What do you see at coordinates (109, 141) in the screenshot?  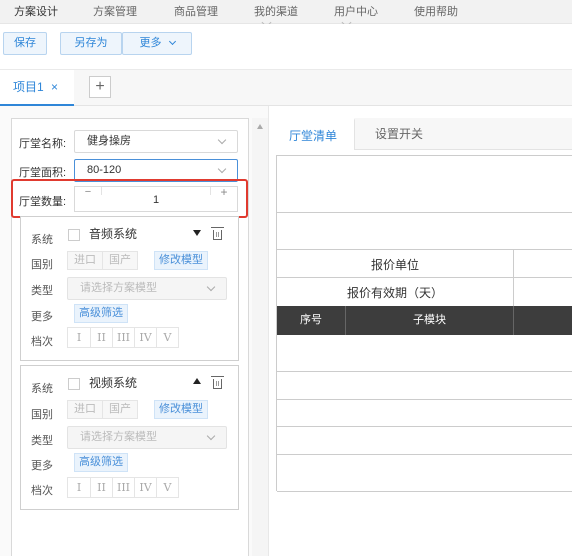 I see `hall-name-value: 健身操房` at bounding box center [109, 141].